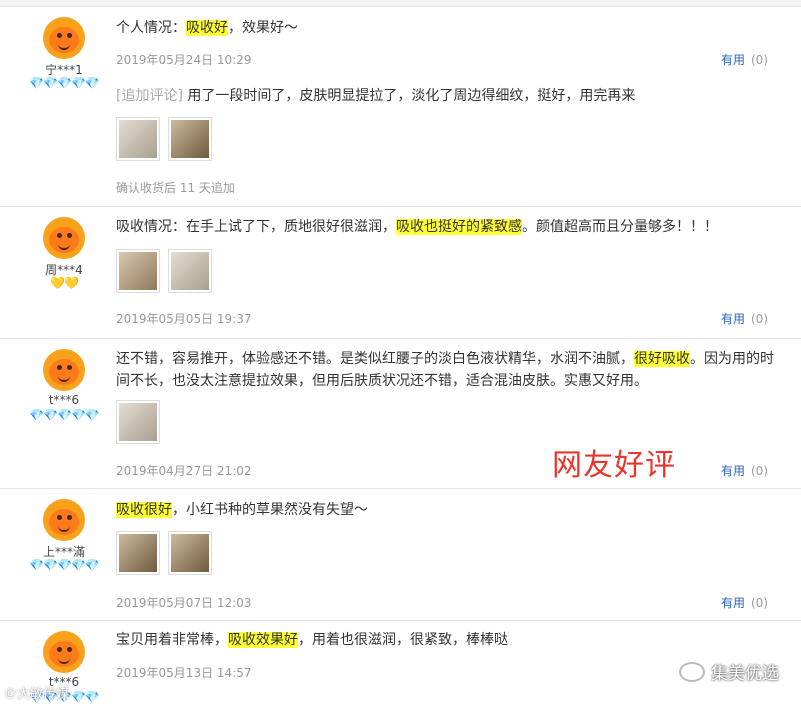 The height and width of the screenshot is (706, 801). Describe the element at coordinates (662, 359) in the screenshot. I see `highlight-text: 很好吸收` at that location.